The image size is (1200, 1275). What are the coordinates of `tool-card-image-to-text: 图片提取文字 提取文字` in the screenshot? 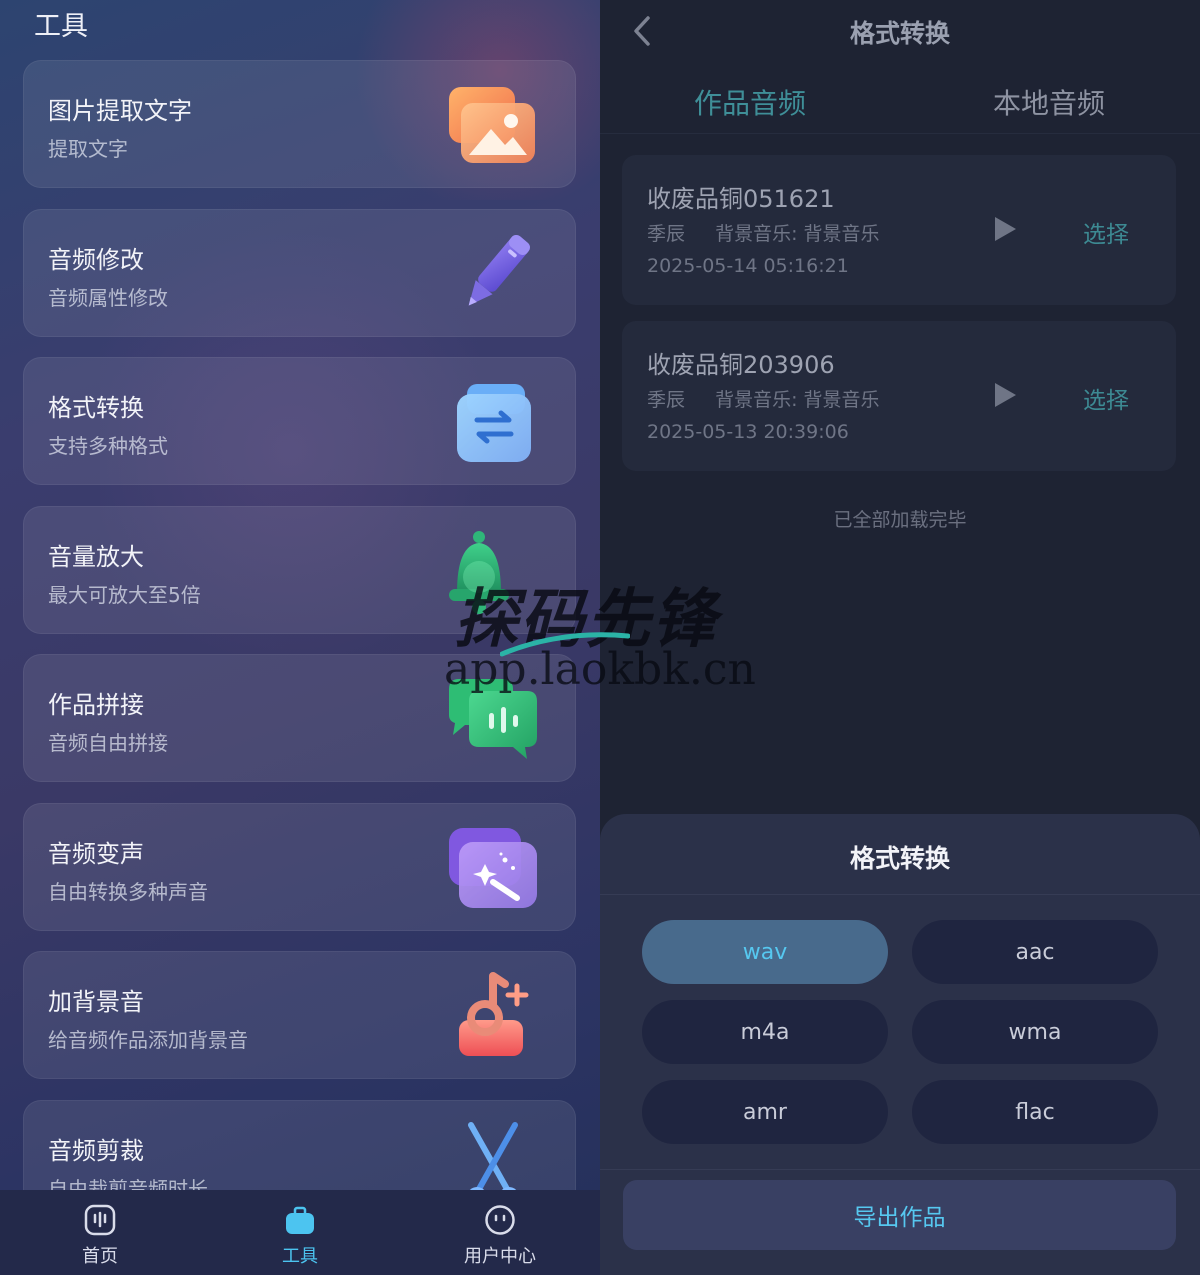 It's located at (299, 124).